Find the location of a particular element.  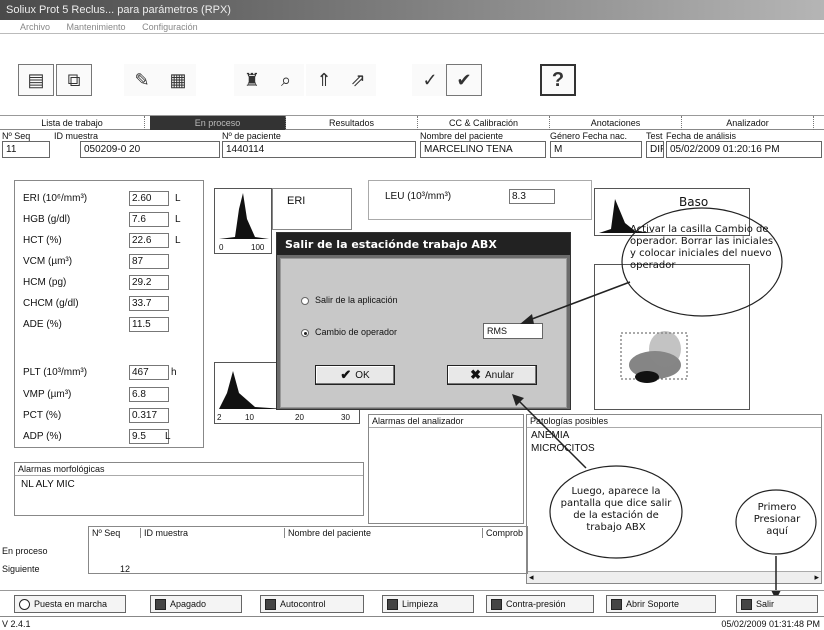

power-icon is located at coordinates (24, 604).